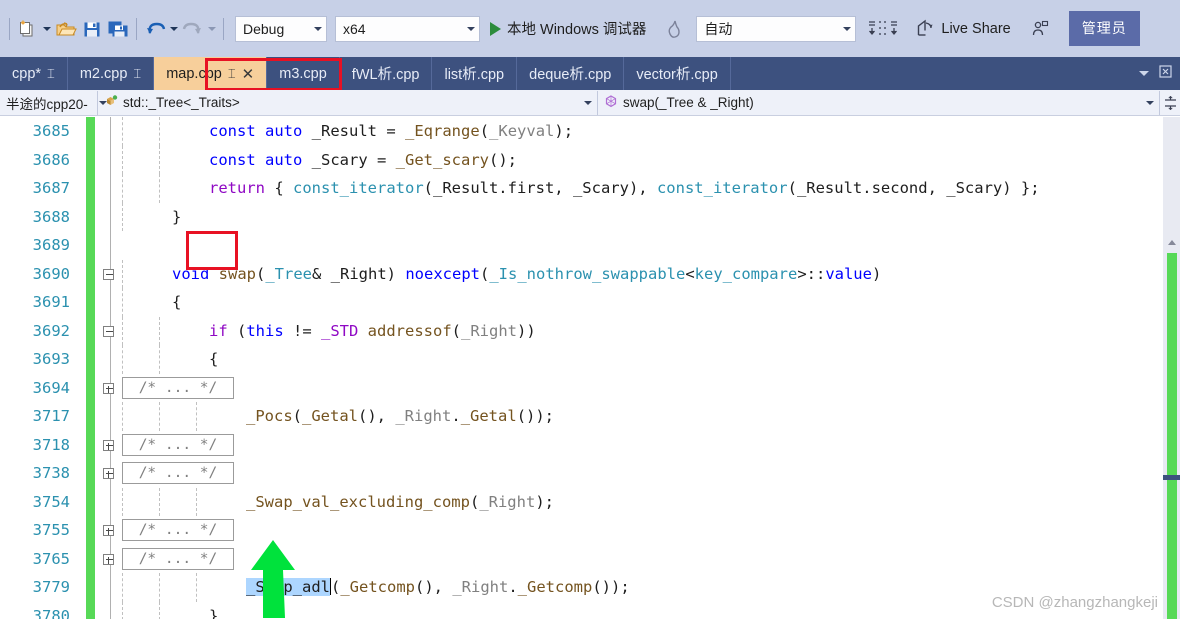 The width and height of the screenshot is (1180, 619). What do you see at coordinates (53, 102) in the screenshot?
I see `project-scope-combo: 半途的cpp20-` at bounding box center [53, 102].